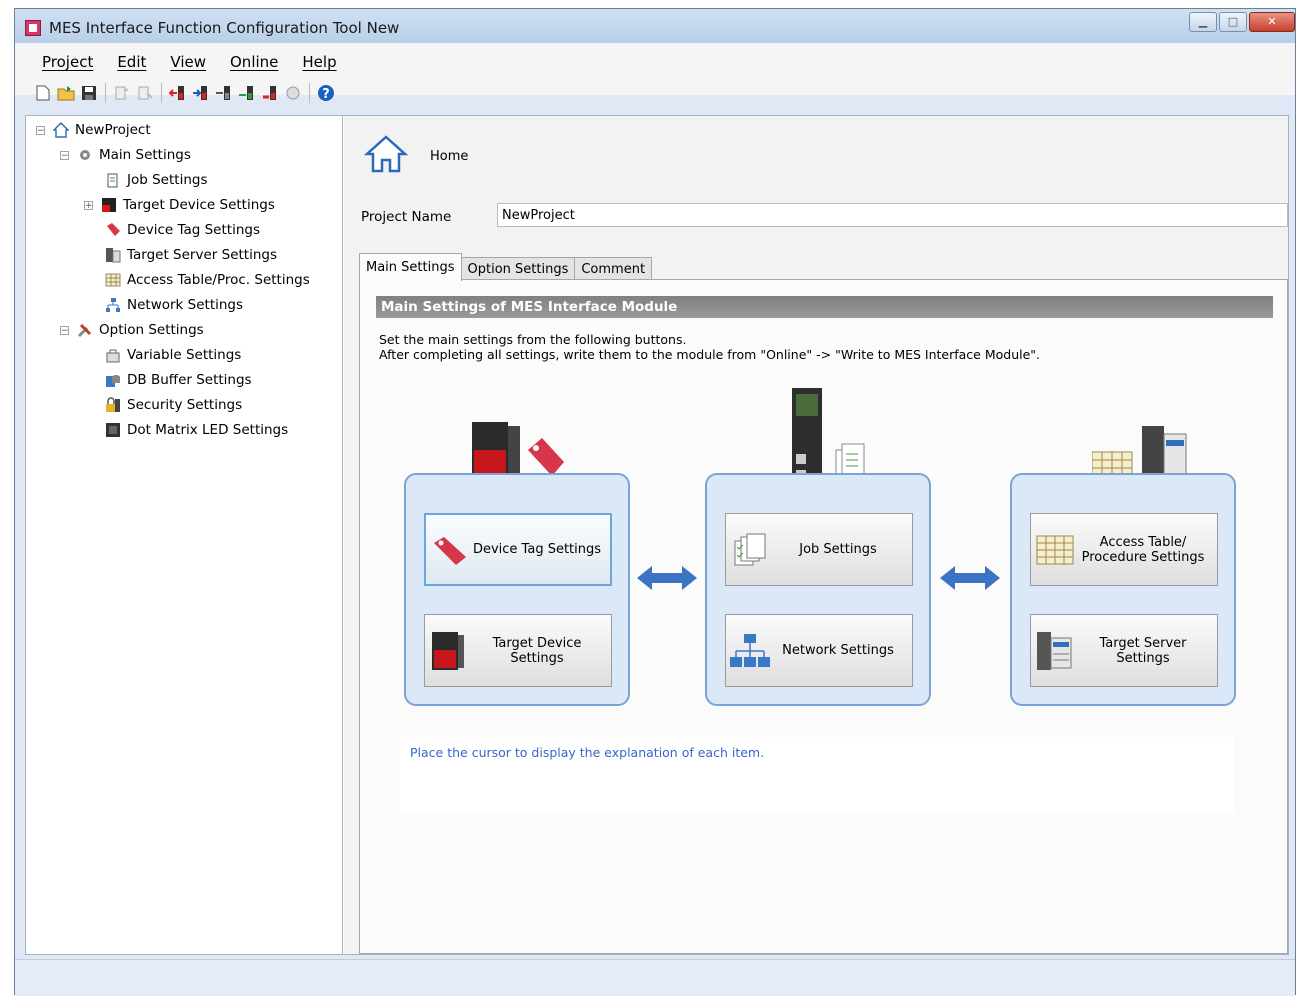 The image size is (1296, 996). Describe the element at coordinates (824, 307) in the screenshot. I see `section-header: Main Settings of MES Interface Module` at that location.